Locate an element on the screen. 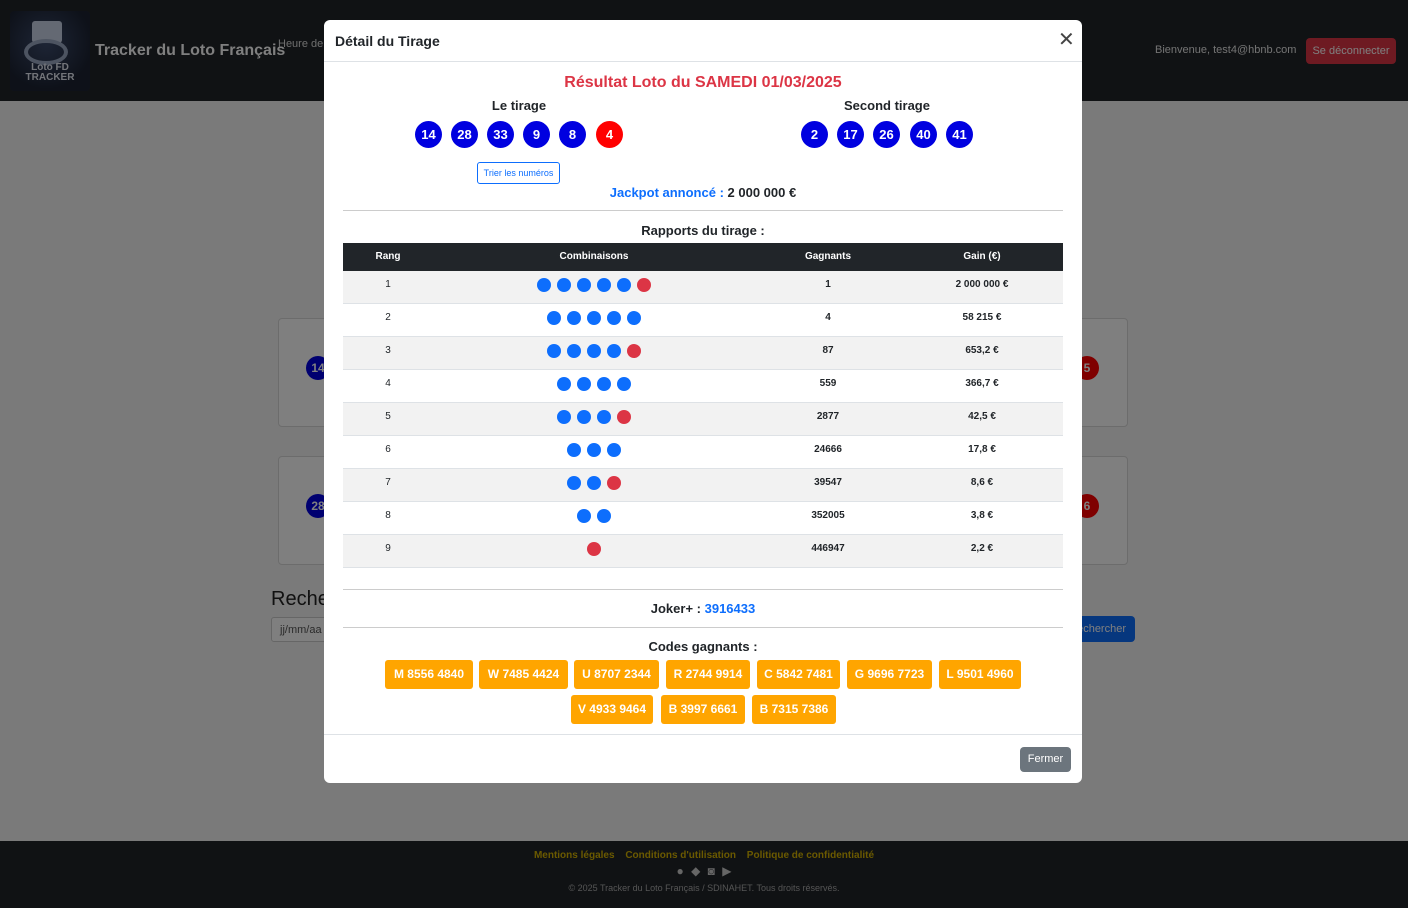  table-row: 3 87 653,2 € is located at coordinates (703, 353).